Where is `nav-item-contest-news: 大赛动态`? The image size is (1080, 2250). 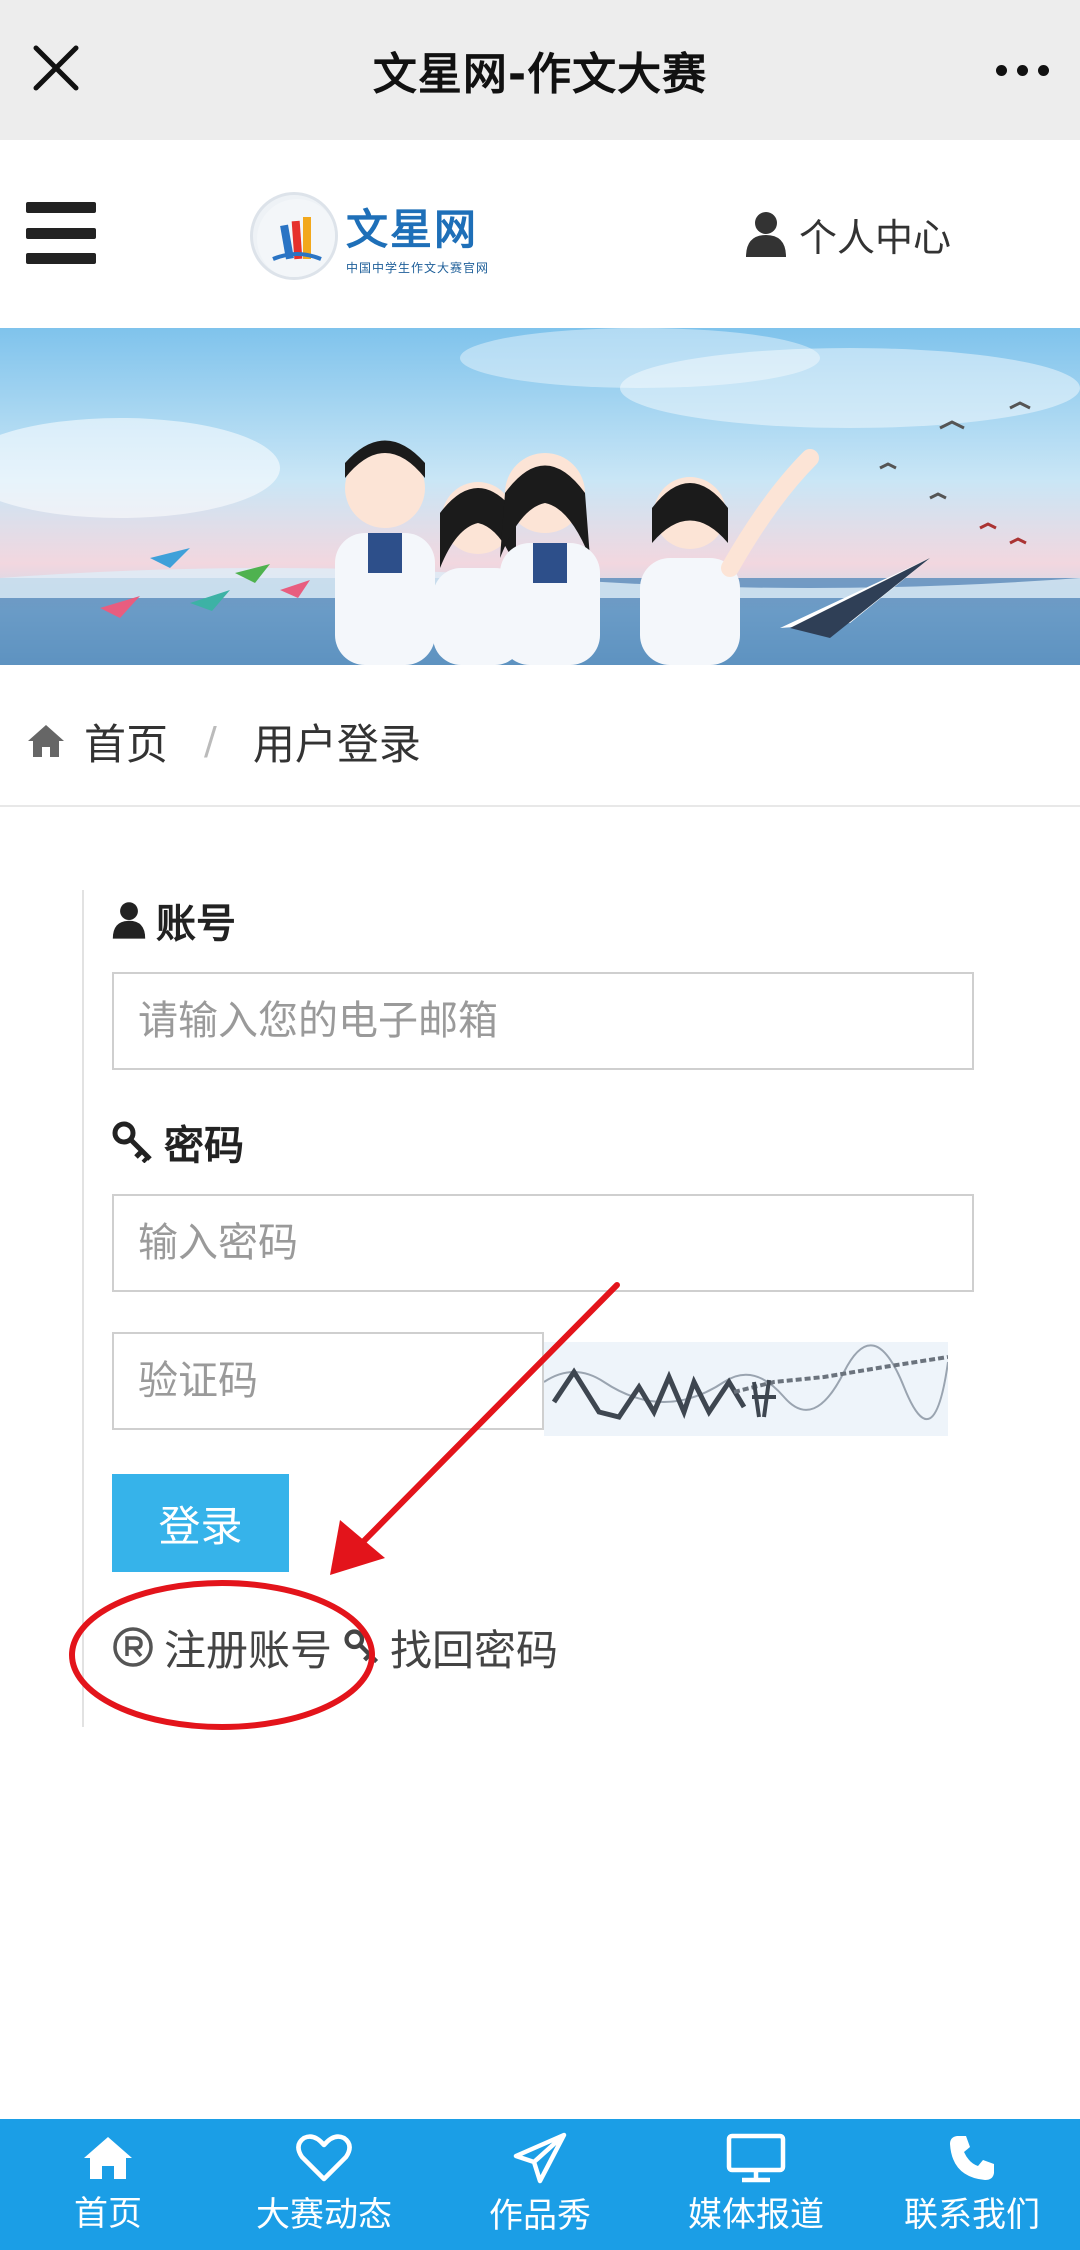 nav-item-contest-news: 大赛动态 is located at coordinates (324, 2184).